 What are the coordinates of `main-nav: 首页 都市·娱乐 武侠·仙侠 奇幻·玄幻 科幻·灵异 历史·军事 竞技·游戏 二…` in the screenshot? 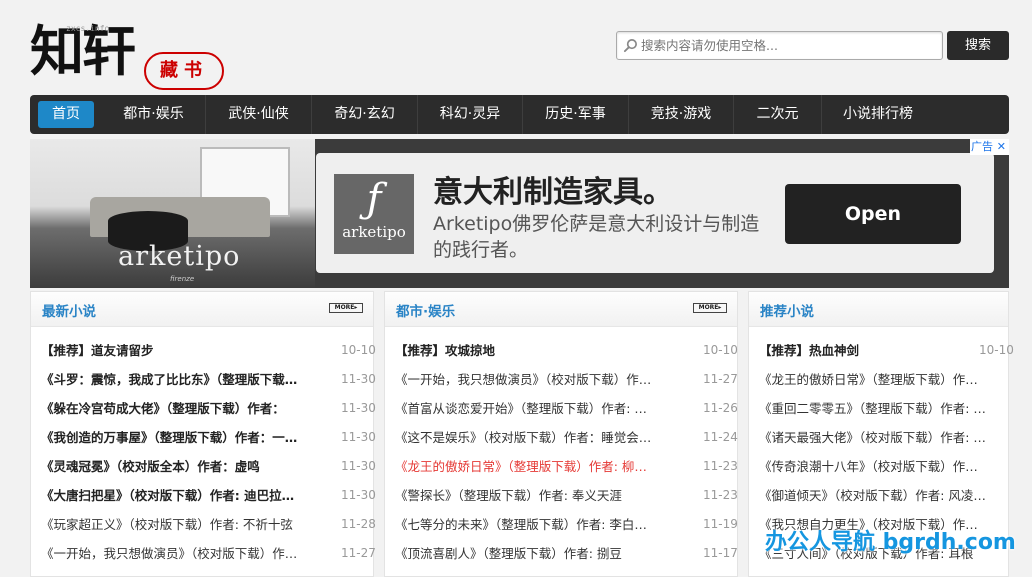 It's located at (519, 114).